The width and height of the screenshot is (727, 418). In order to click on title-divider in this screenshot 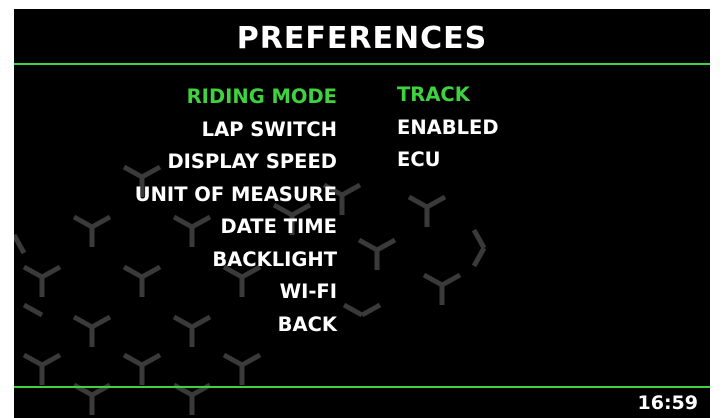, I will do `click(362, 64)`.